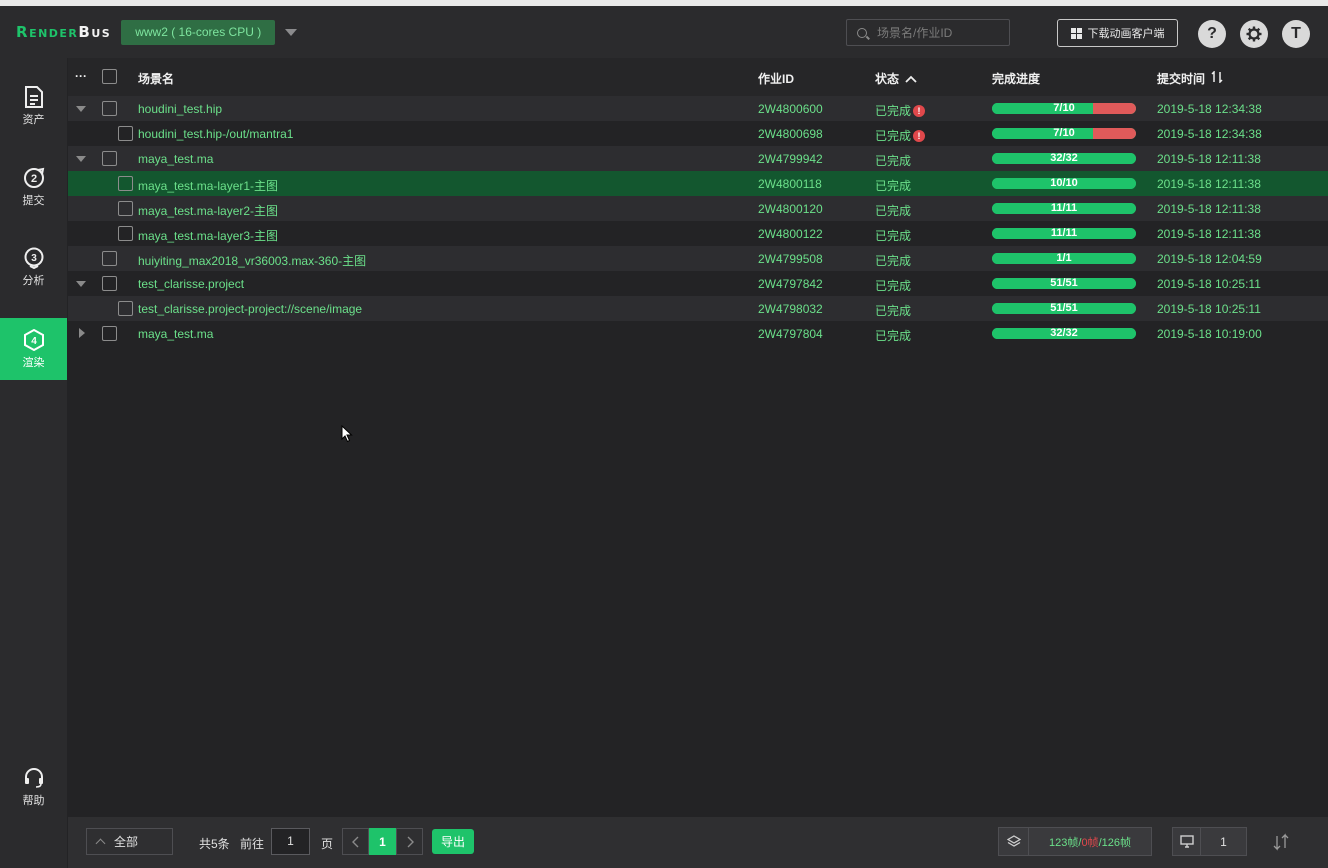 Image resolution: width=1328 pixels, height=868 pixels. I want to click on search-input, so click(937, 32).